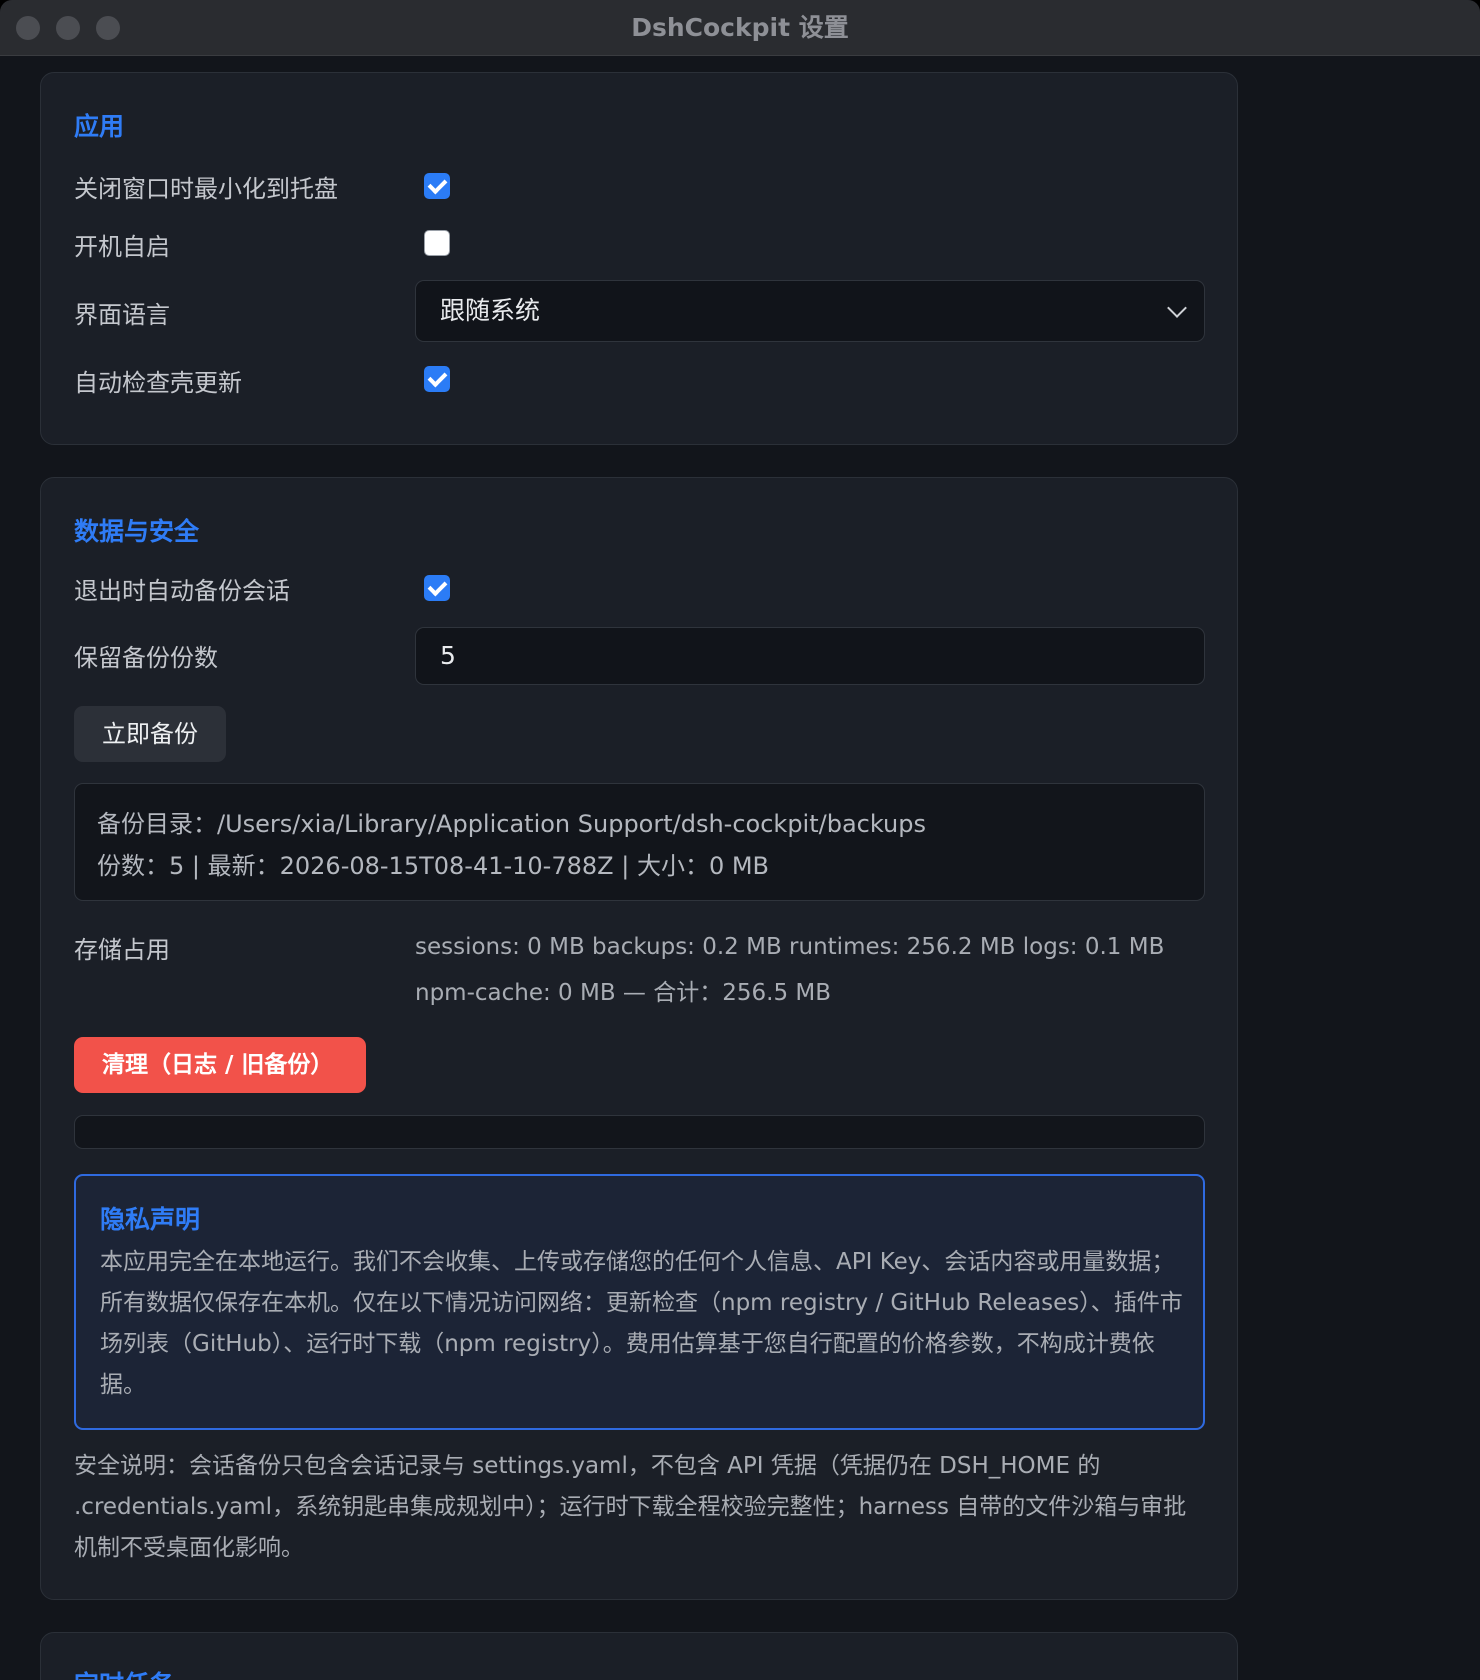 The height and width of the screenshot is (1680, 1480). I want to click on scheduled-tasks-section: 定时任务, so click(639, 1656).